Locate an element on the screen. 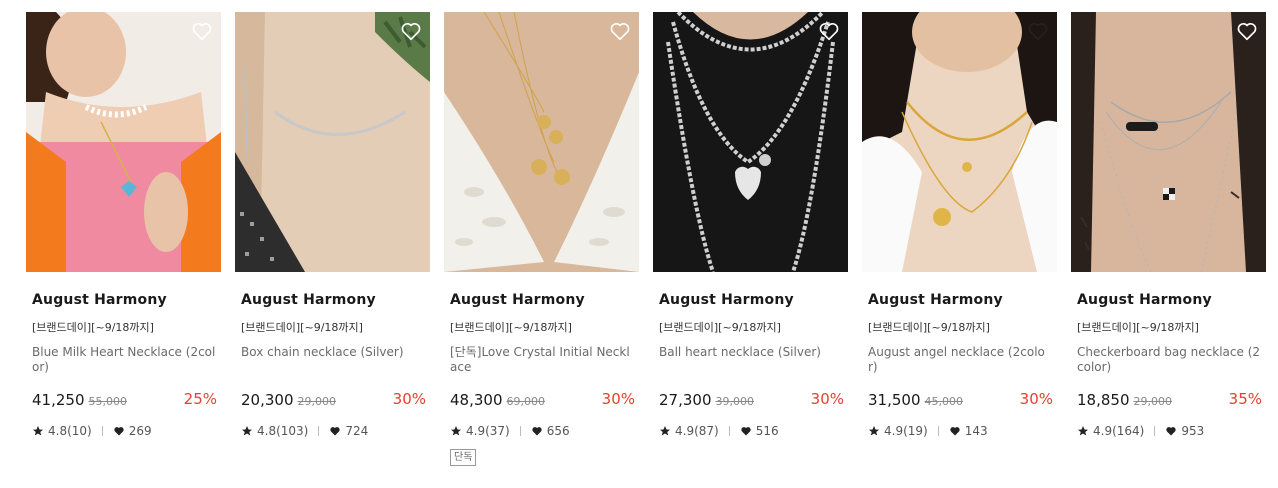  price-row: 41,250 55,000 25% is located at coordinates (126, 401).